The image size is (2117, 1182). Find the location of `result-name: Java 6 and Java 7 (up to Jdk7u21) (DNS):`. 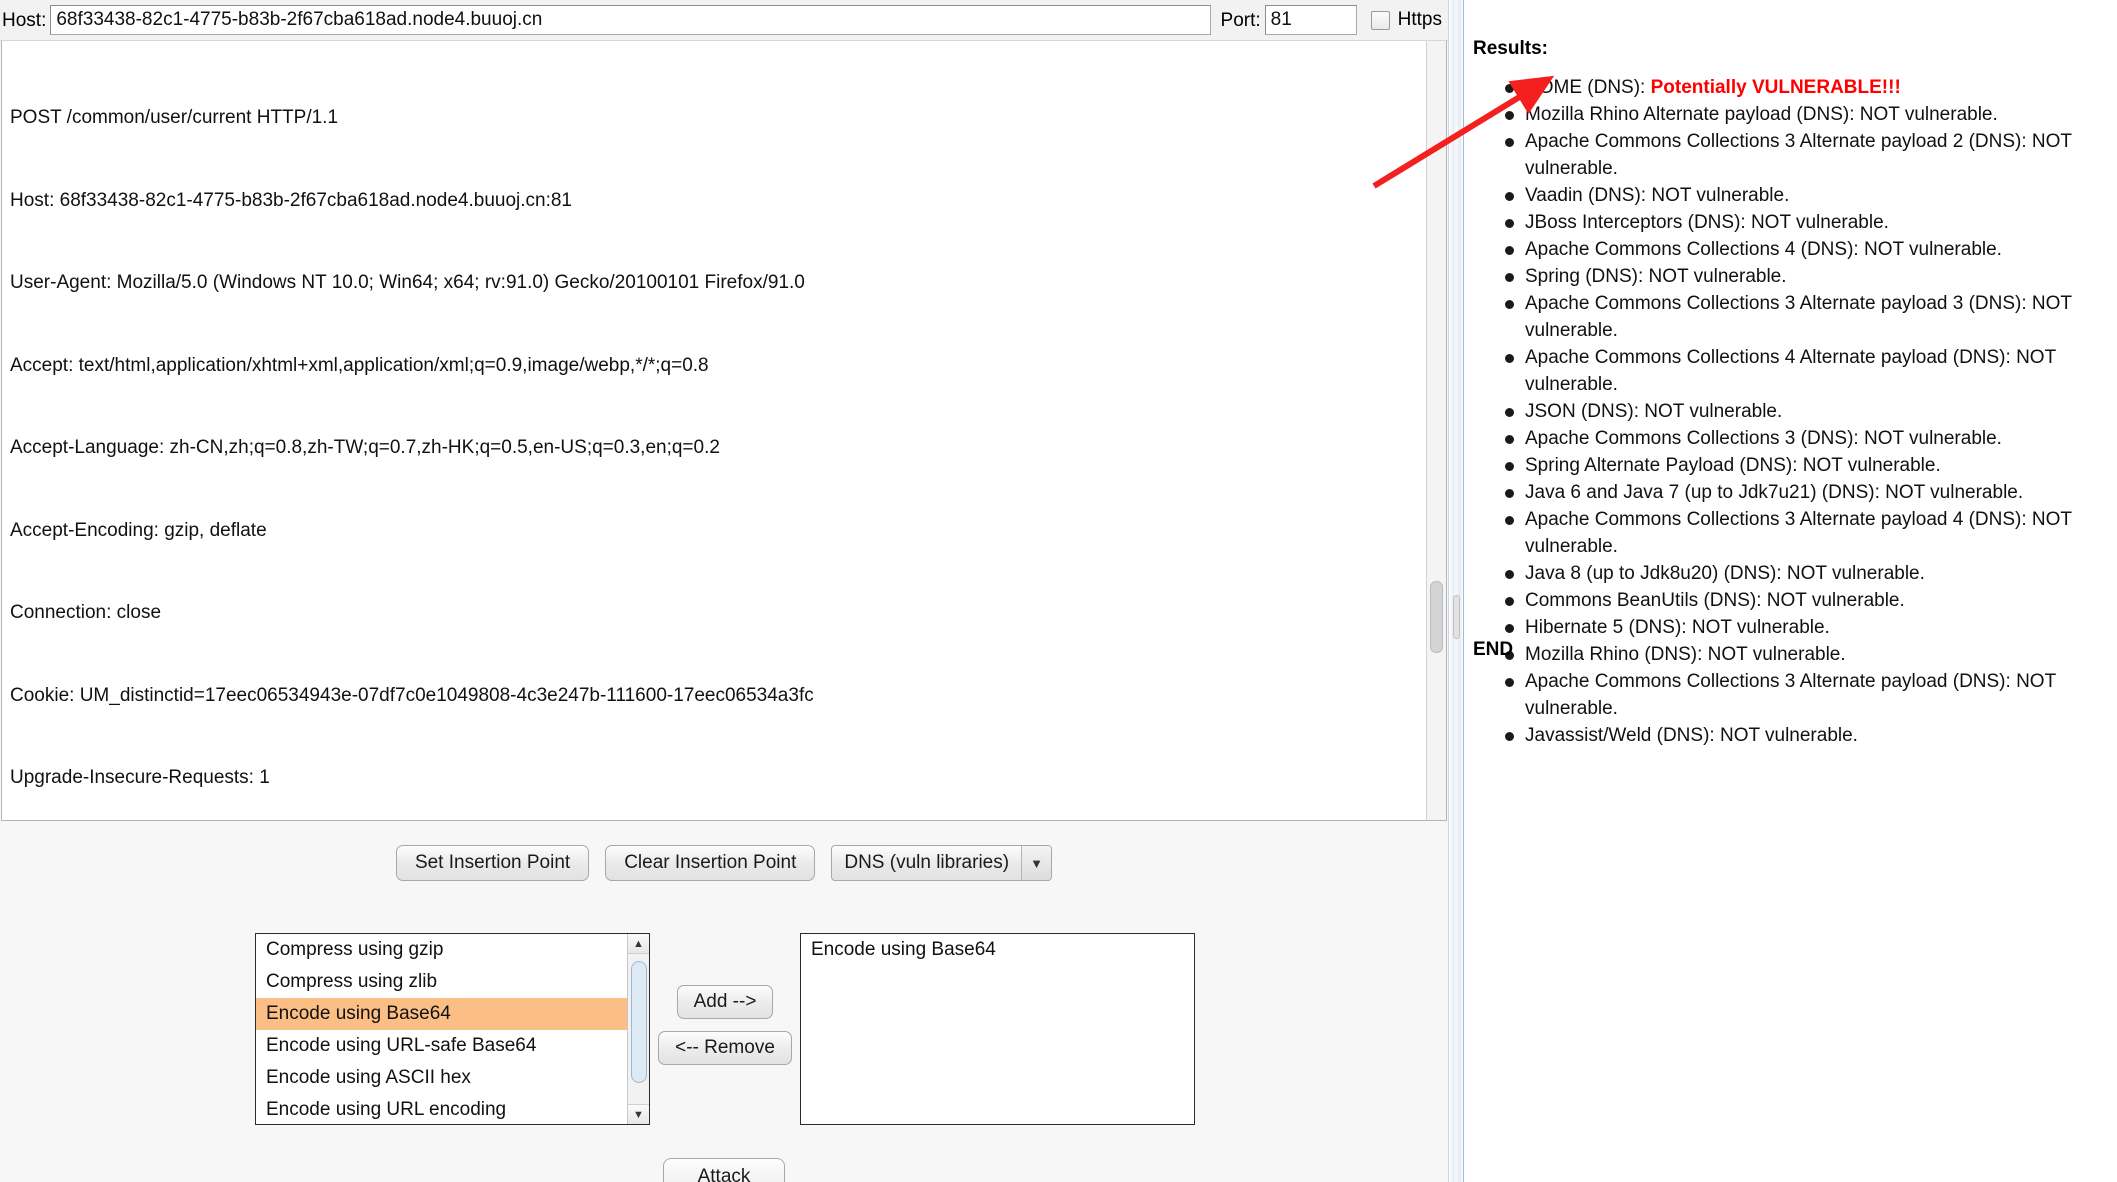

result-name: Java 6 and Java 7 (up to Jdk7u21) (DNS): is located at coordinates (1702, 492).